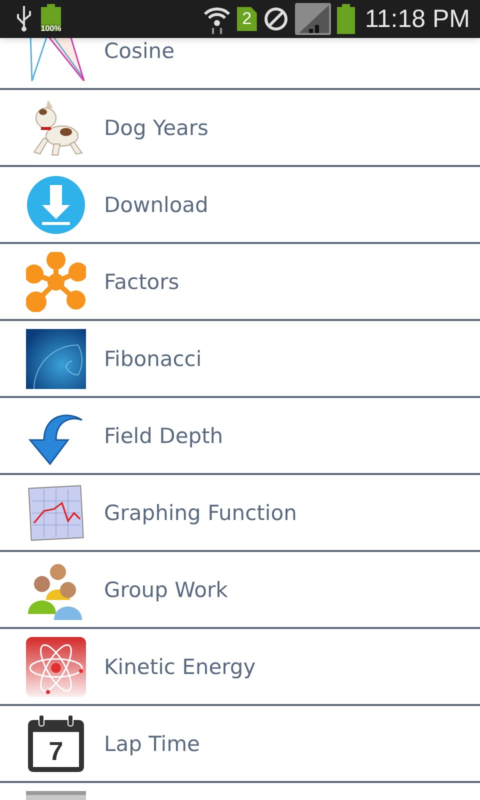 The width and height of the screenshot is (480, 800). What do you see at coordinates (24, 19) in the screenshot?
I see `usb-icon` at bounding box center [24, 19].